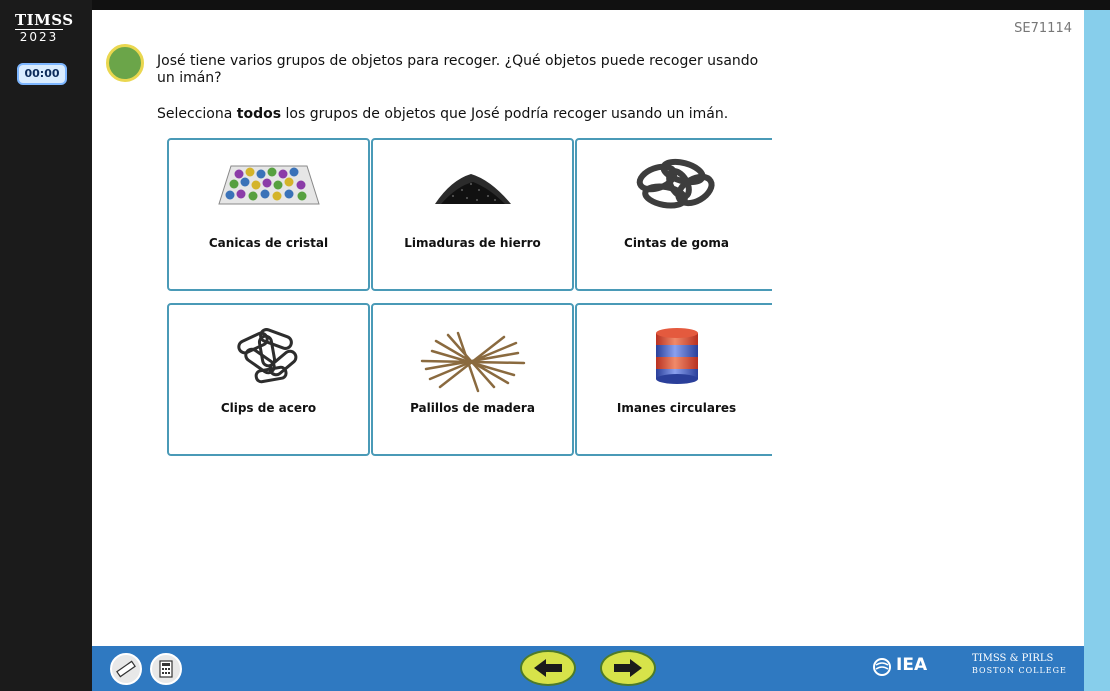  I want to click on arrow-left-icon, so click(548, 668).